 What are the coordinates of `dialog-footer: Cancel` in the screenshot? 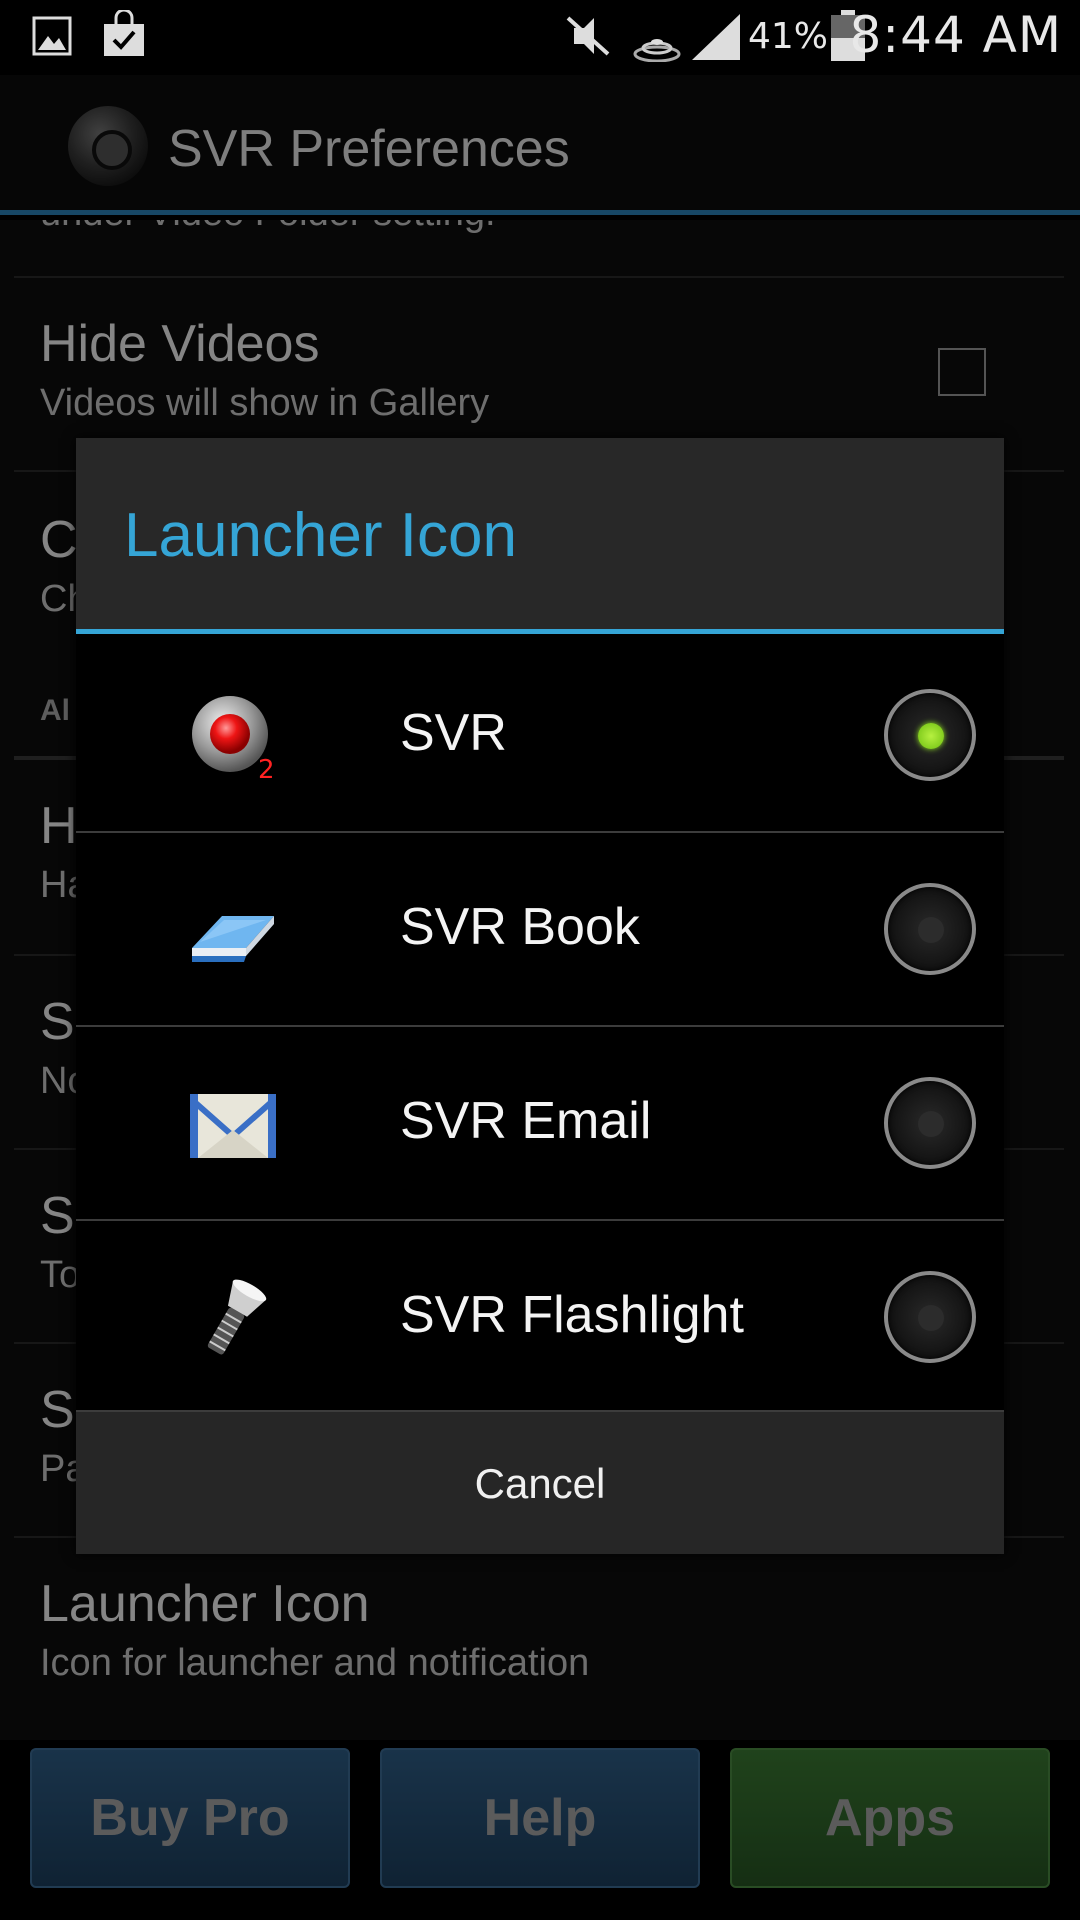 It's located at (540, 1482).